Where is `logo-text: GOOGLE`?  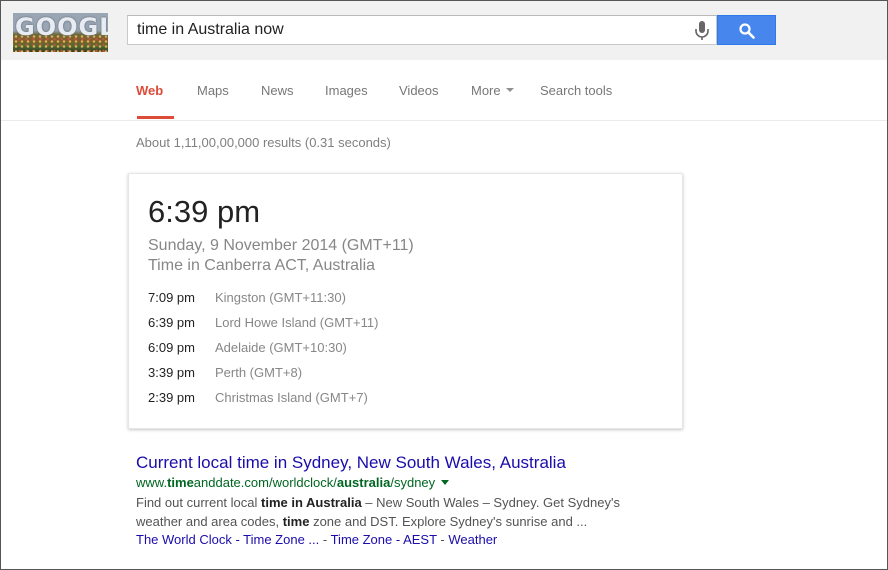
logo-text: GOOGLE is located at coordinates (61, 27).